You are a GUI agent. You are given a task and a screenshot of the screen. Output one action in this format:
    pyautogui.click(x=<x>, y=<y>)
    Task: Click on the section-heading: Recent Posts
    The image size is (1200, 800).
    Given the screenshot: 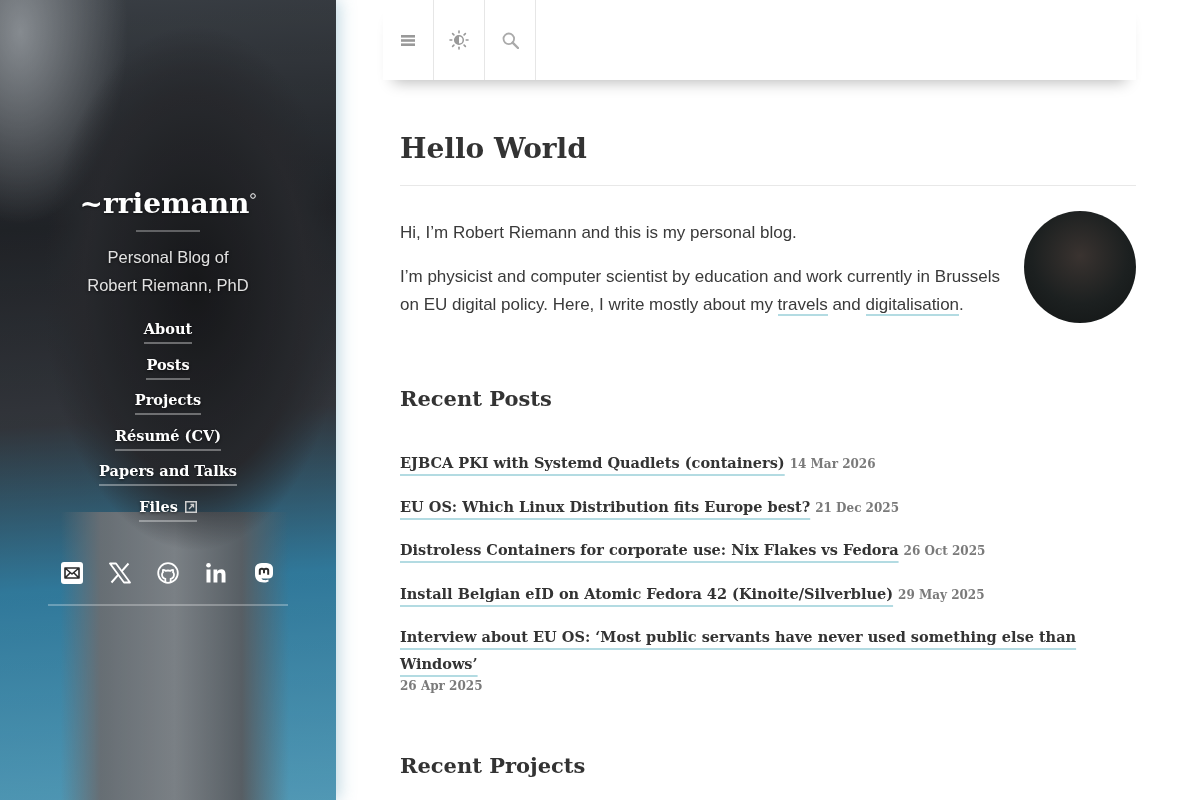 What is the action you would take?
    pyautogui.click(x=476, y=399)
    